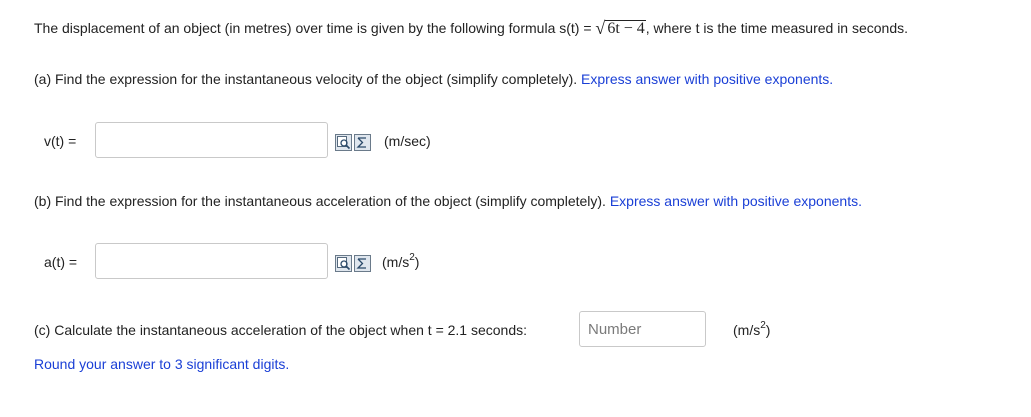 The width and height of the screenshot is (1031, 417). I want to click on formula-radicand: 6t − 4, so click(625, 28).